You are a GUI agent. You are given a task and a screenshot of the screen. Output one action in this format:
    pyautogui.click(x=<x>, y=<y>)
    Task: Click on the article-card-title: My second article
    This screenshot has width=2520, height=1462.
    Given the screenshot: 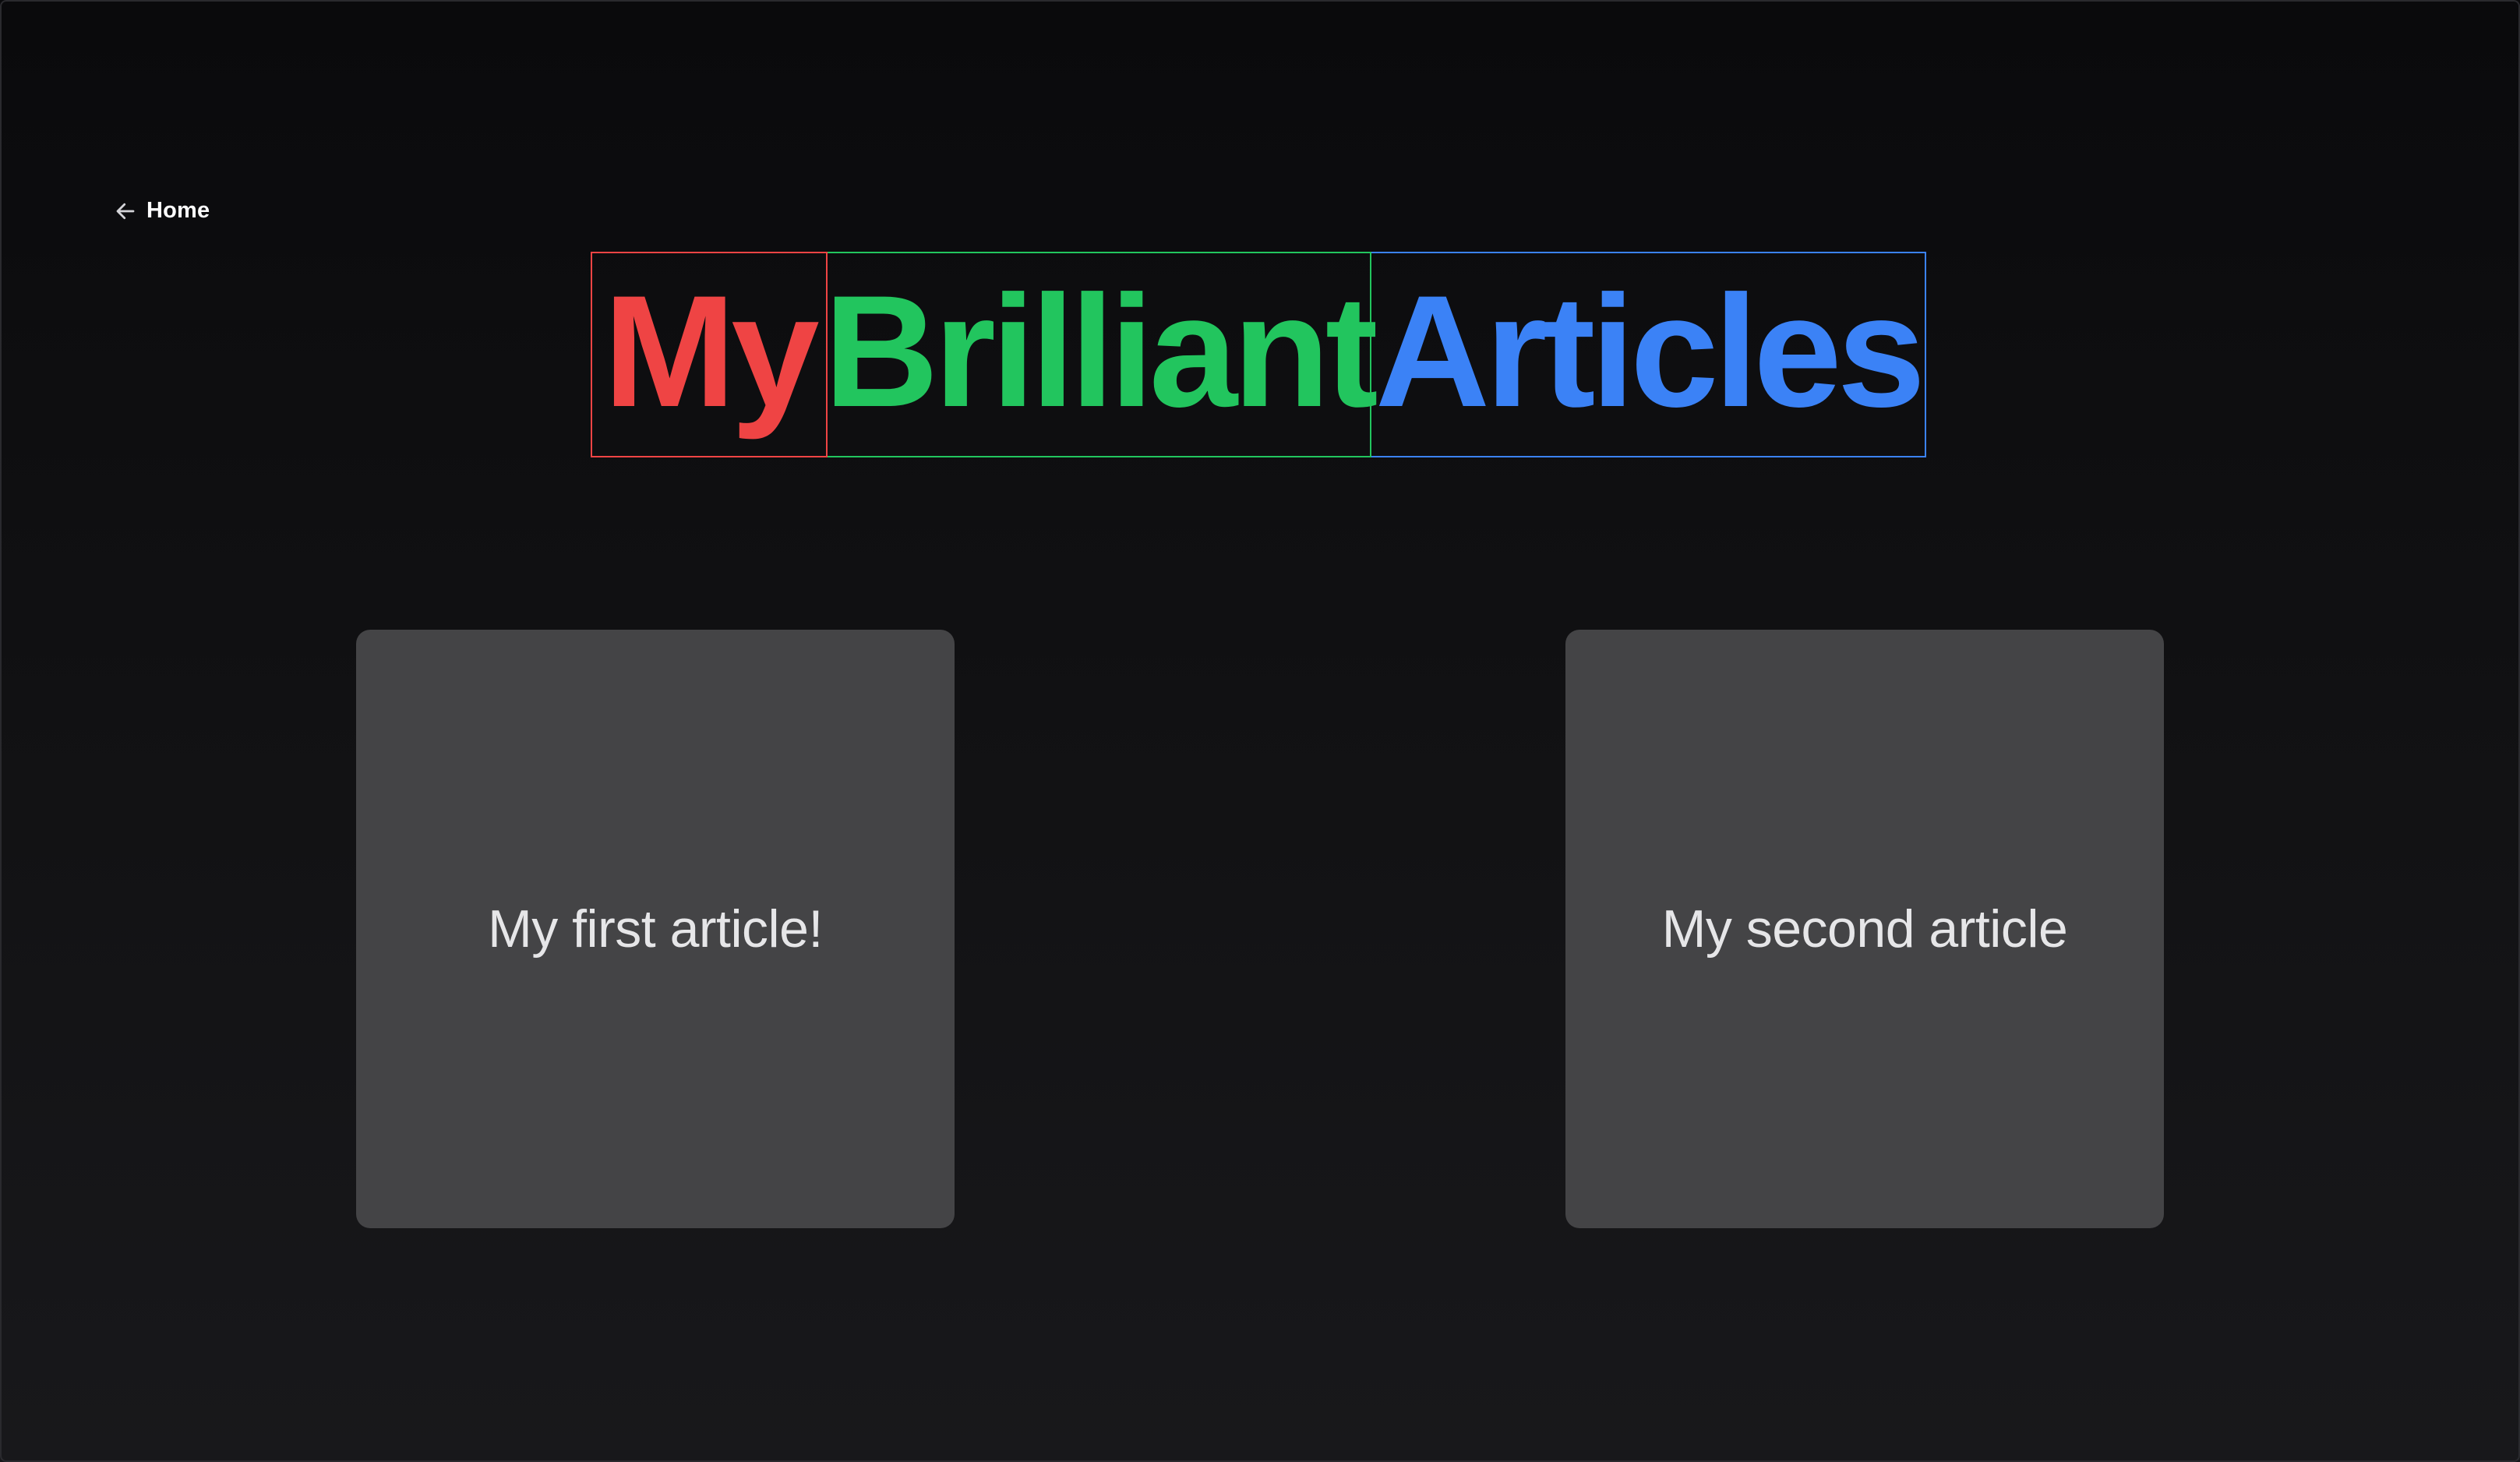 What is the action you would take?
    pyautogui.click(x=1865, y=929)
    